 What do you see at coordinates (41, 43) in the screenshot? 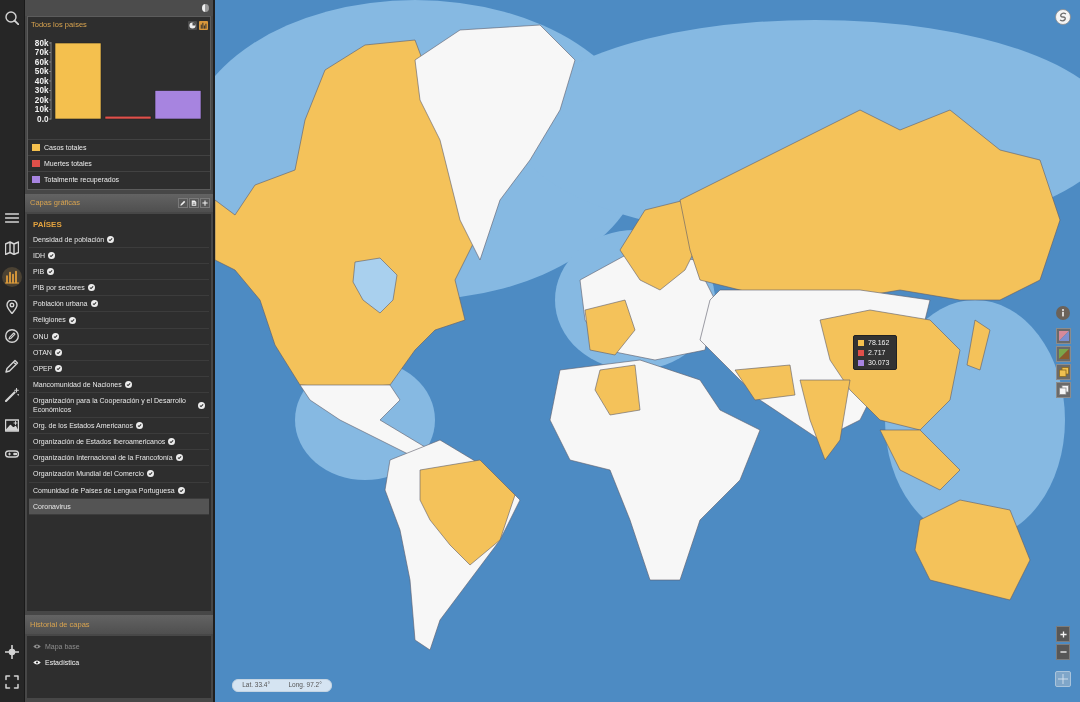
I see `y-tick-label: 80k` at bounding box center [41, 43].